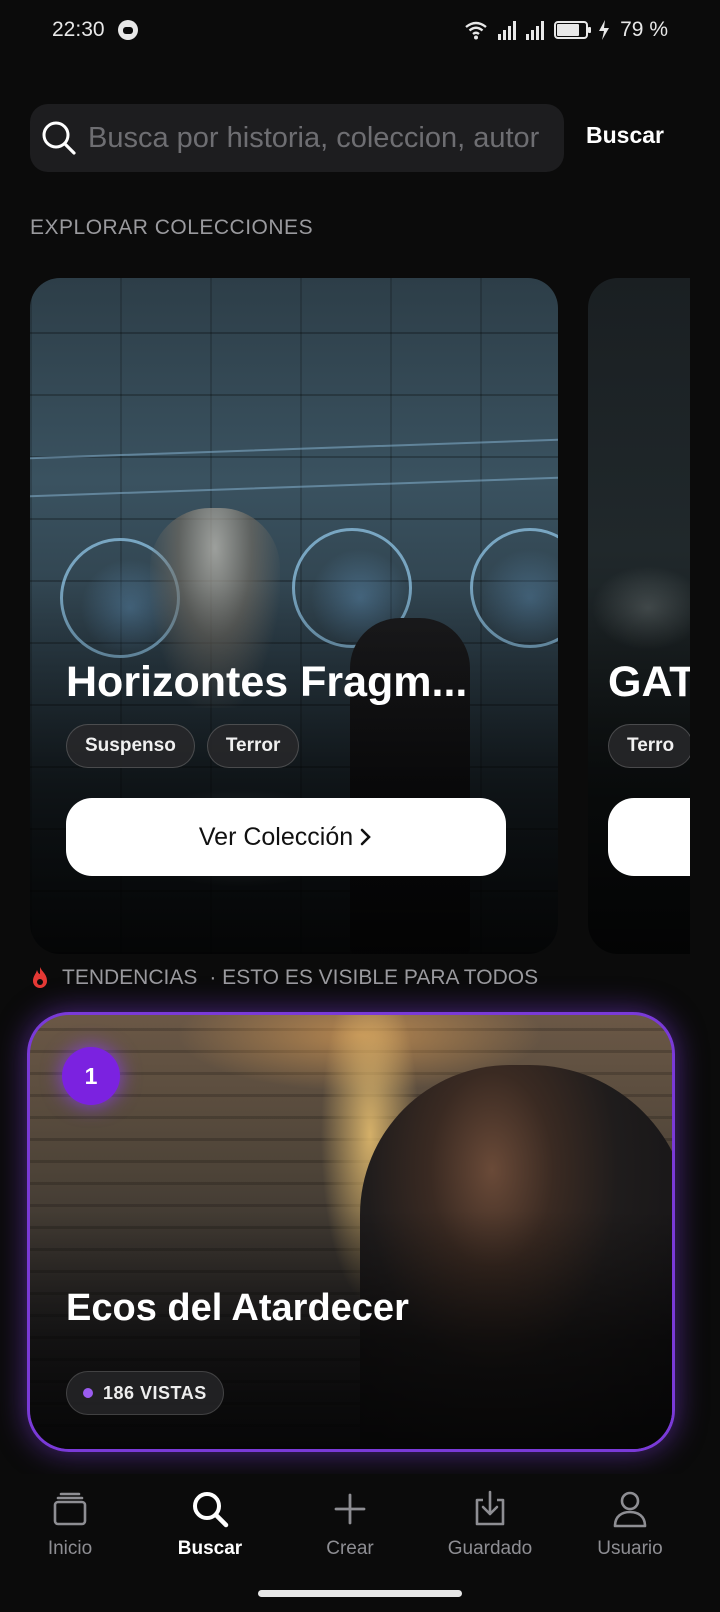 The height and width of the screenshot is (1612, 720). Describe the element at coordinates (88, 1393) in the screenshot. I see `views-dot-icon` at that location.